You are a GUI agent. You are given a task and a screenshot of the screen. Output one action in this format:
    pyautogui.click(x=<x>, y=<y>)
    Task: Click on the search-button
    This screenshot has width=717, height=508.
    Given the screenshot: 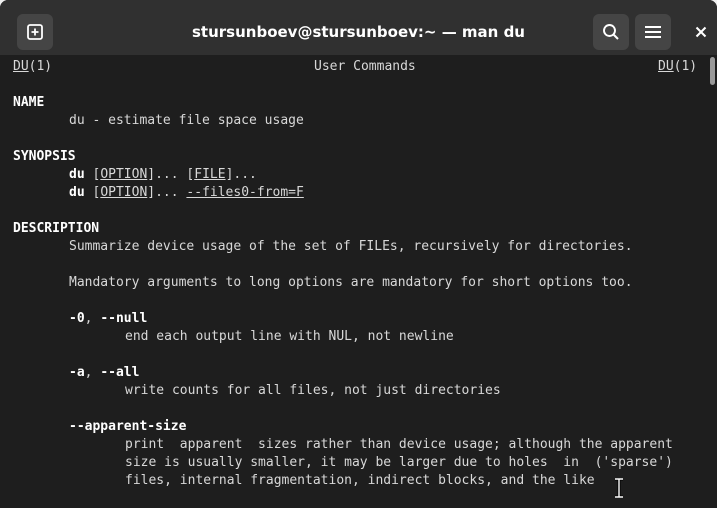 What is the action you would take?
    pyautogui.click(x=611, y=32)
    